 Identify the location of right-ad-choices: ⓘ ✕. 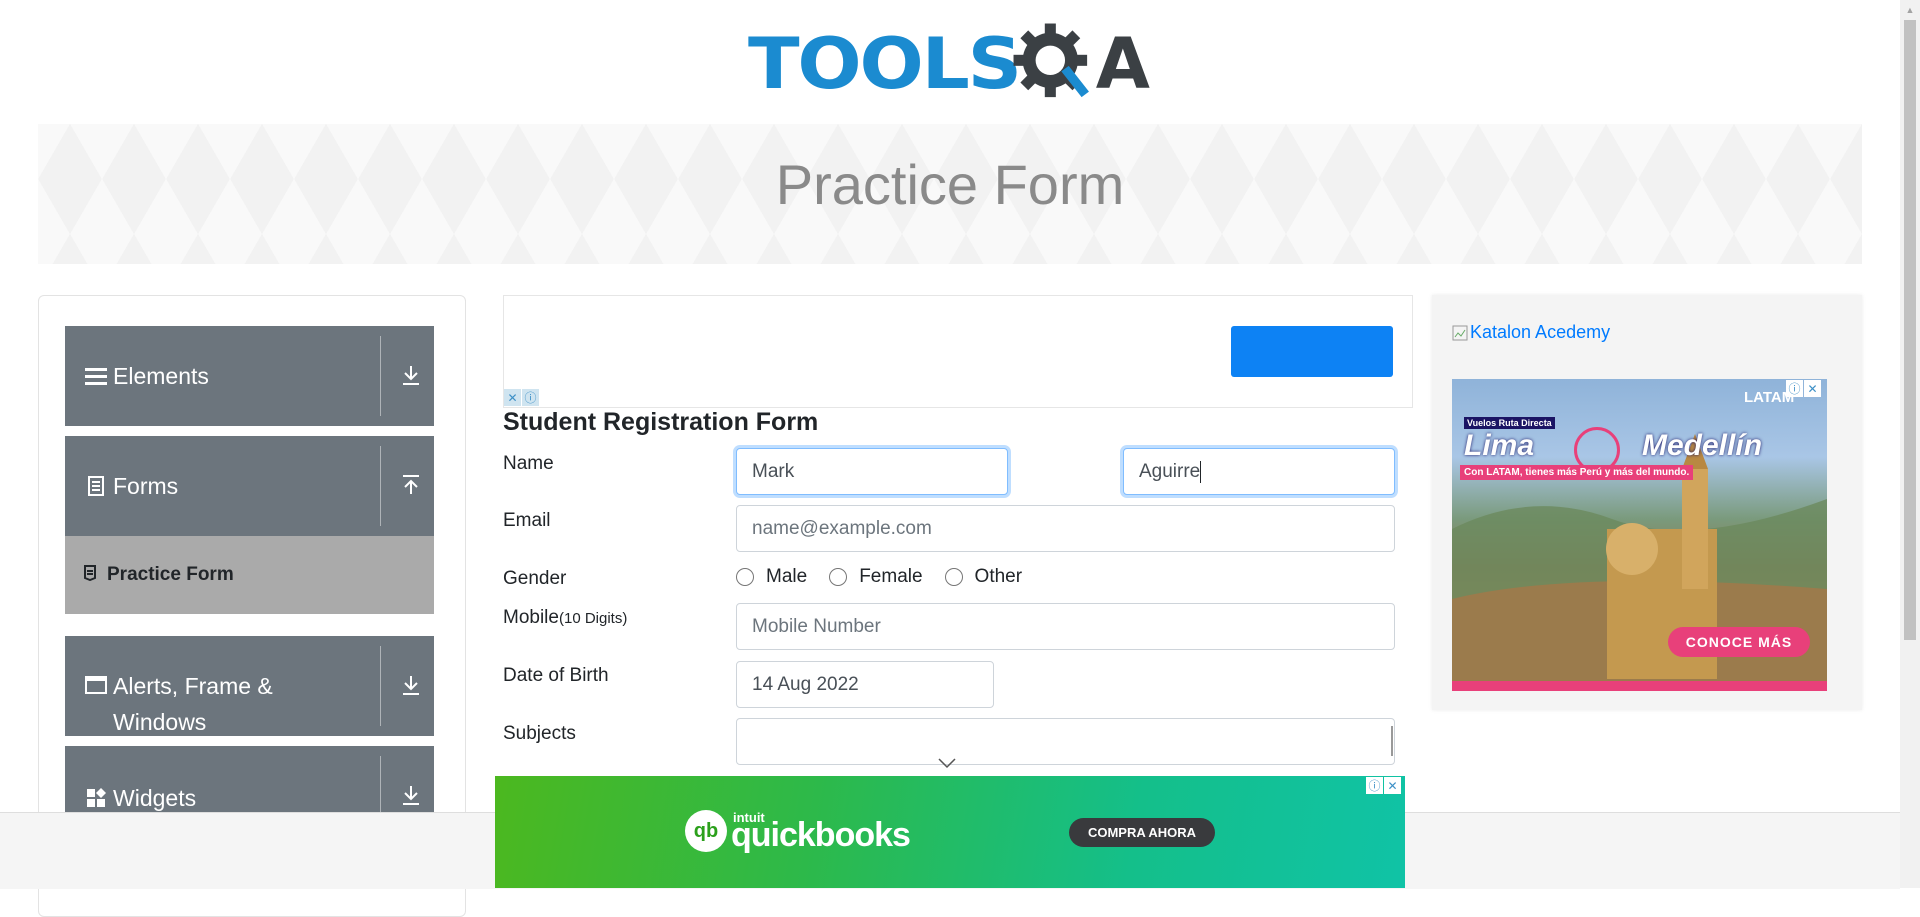
(1803, 388).